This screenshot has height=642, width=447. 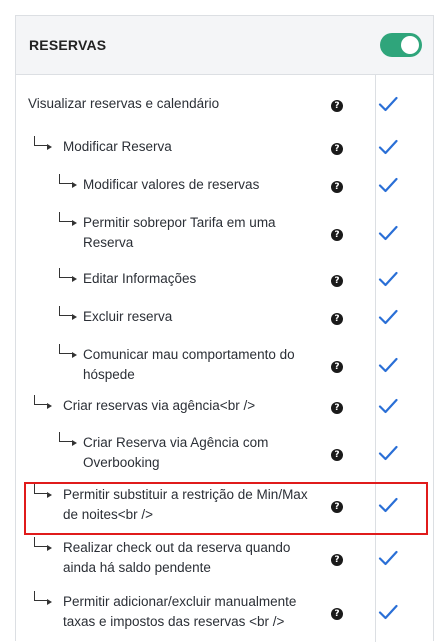 What do you see at coordinates (177, 547) in the screenshot?
I see `permission-label-line: Realizar check out da reserva quando` at bounding box center [177, 547].